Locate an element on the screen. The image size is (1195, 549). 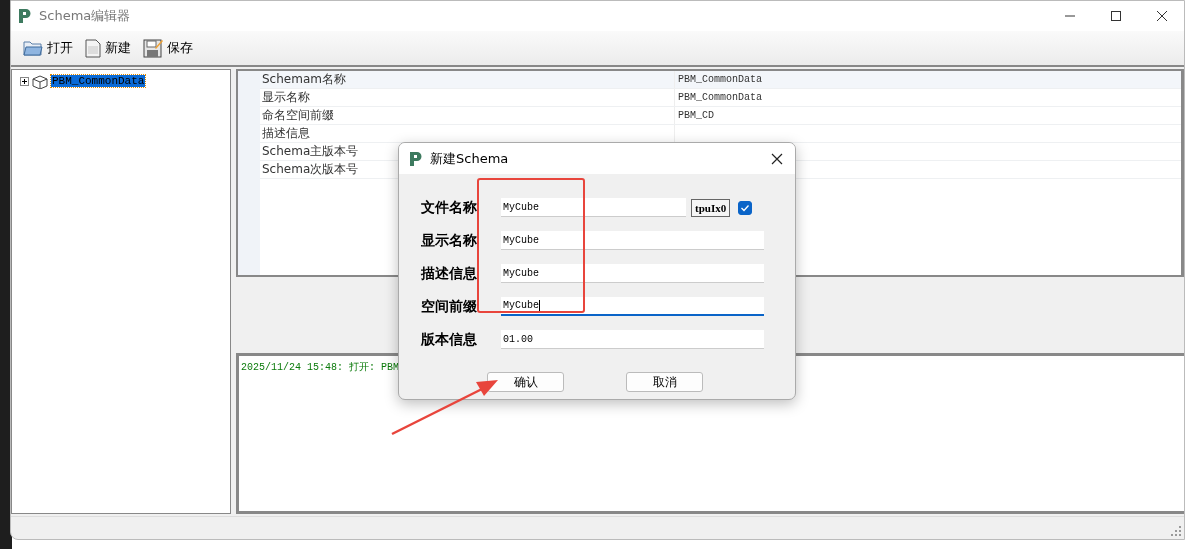
dialog-title: 新建Schema is located at coordinates (469, 158).